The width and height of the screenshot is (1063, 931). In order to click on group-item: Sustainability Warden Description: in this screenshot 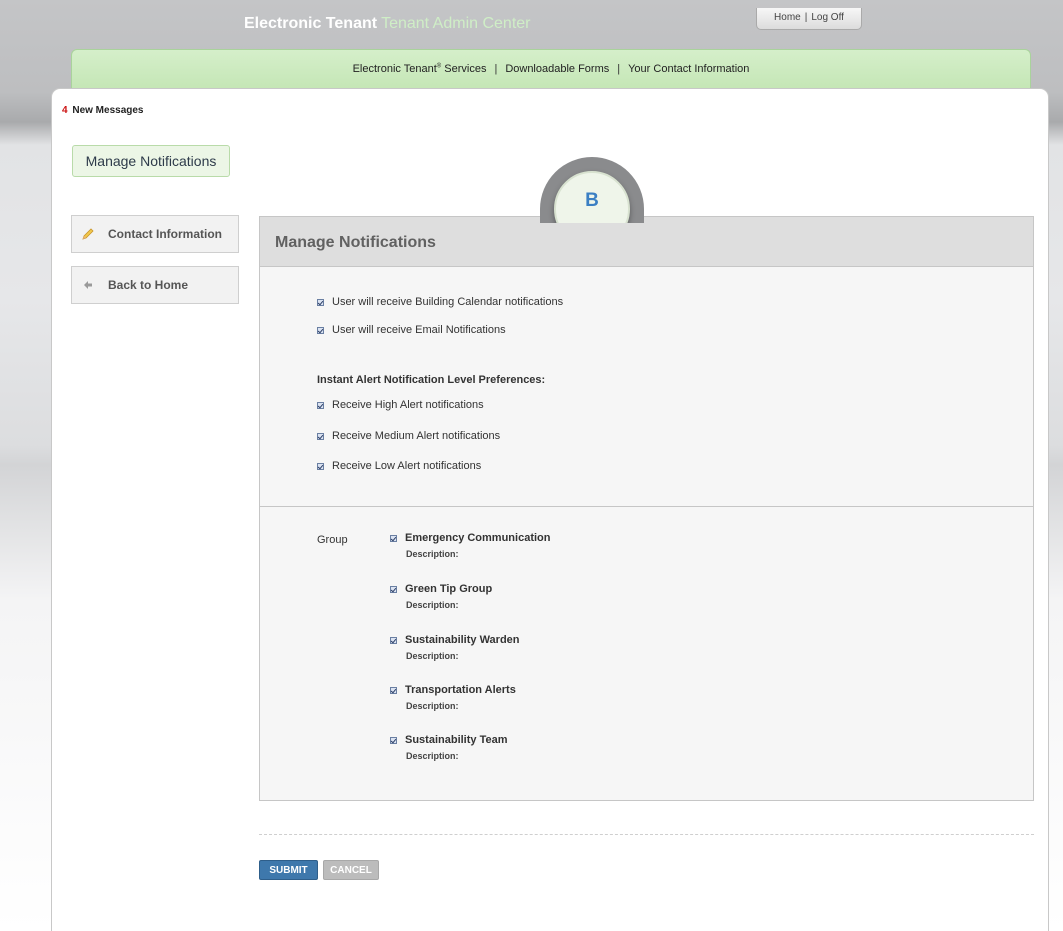, I will do `click(455, 647)`.